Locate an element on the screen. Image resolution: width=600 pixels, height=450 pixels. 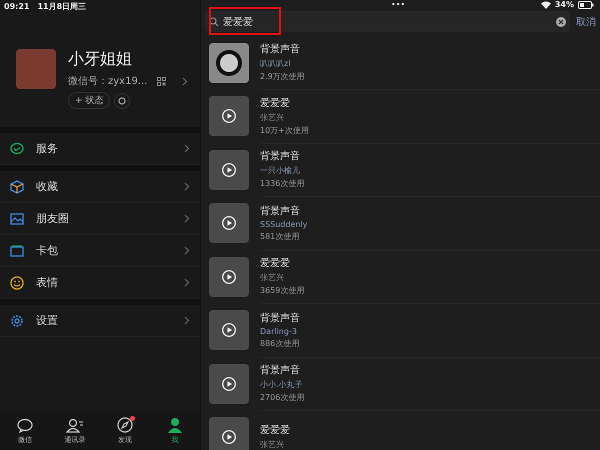
menu-label: 服务 is located at coordinates (47, 148).